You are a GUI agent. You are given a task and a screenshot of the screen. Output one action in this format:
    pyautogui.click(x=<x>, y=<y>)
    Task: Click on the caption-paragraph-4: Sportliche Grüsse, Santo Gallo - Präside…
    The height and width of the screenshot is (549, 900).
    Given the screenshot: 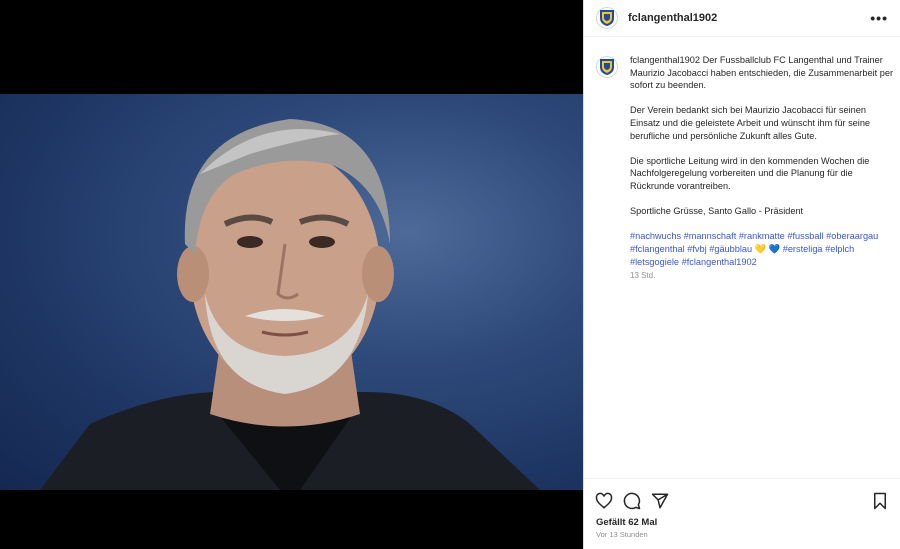 What is the action you would take?
    pyautogui.click(x=717, y=211)
    